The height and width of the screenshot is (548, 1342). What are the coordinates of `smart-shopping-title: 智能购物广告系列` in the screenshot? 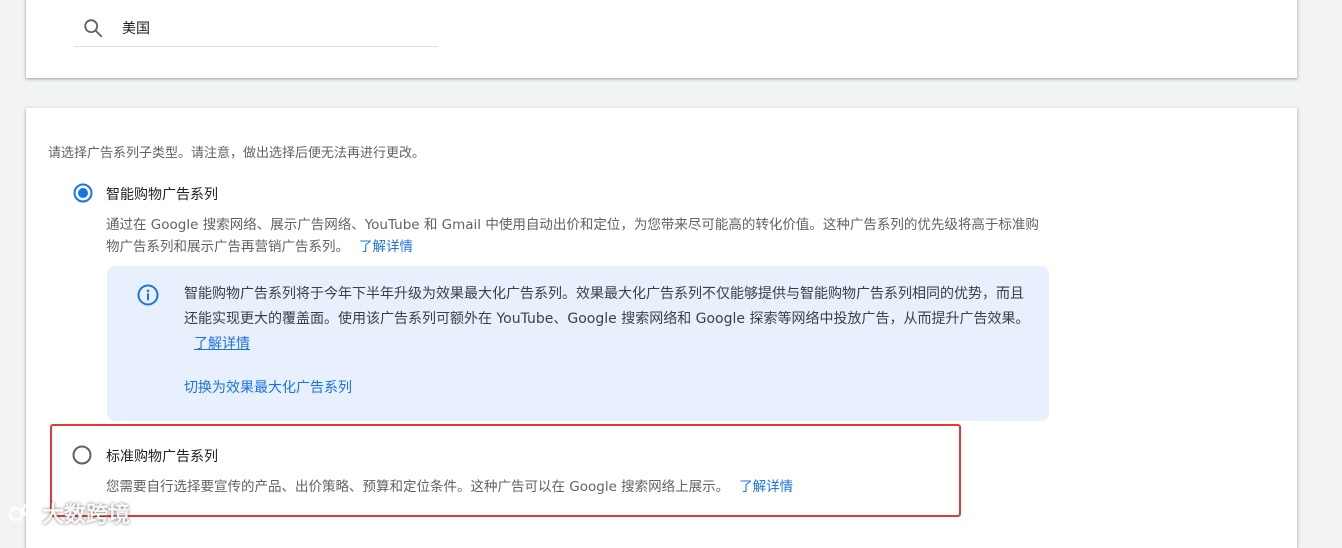 It's located at (162, 194).